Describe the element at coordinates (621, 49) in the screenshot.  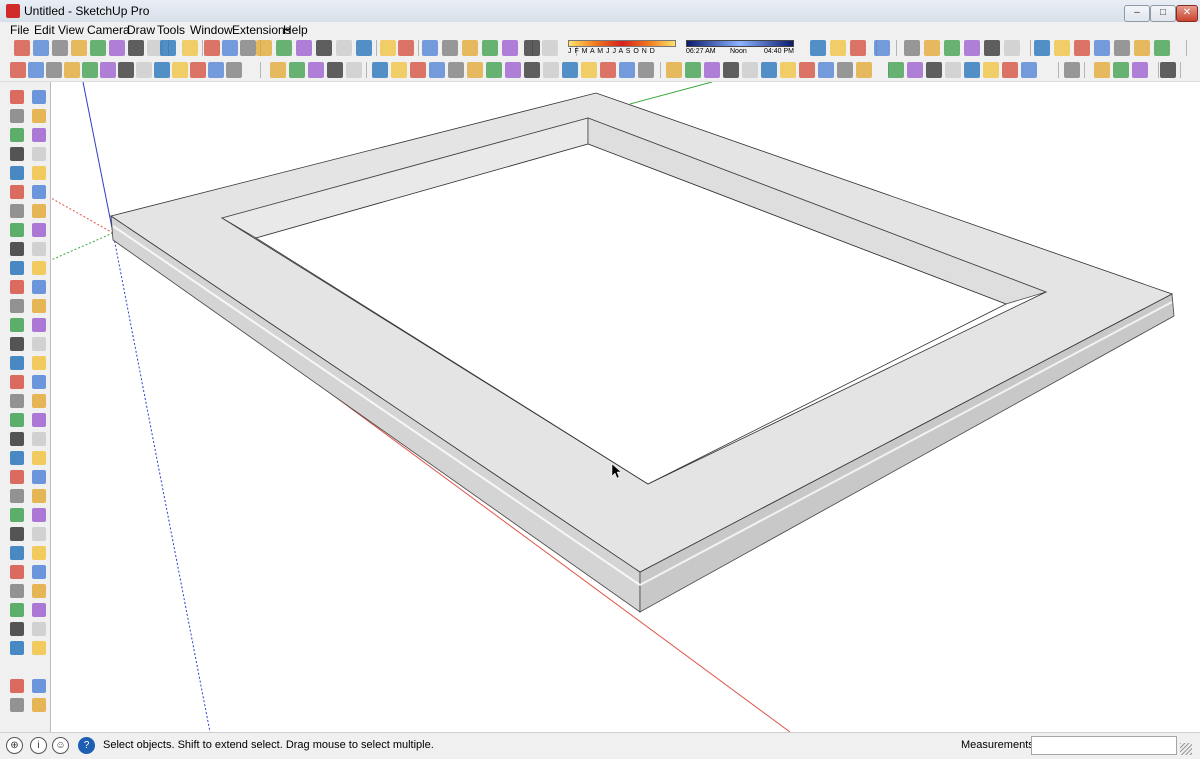
I see `shadow-month-slider: J F M A M J J A S O N D` at that location.